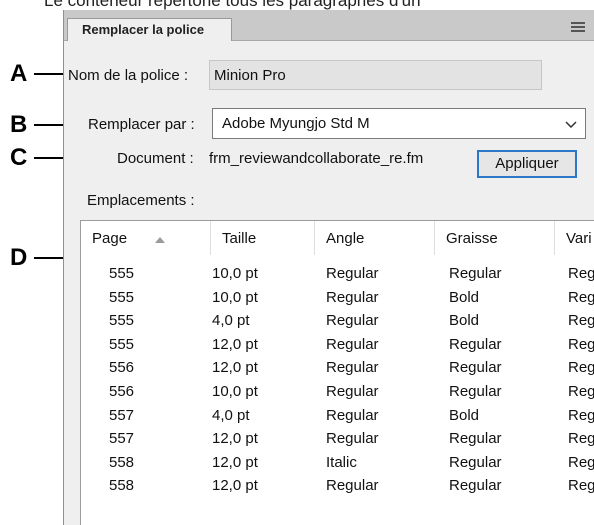  Describe the element at coordinates (472, 238) in the screenshot. I see `column-header-label: Graisse` at that location.